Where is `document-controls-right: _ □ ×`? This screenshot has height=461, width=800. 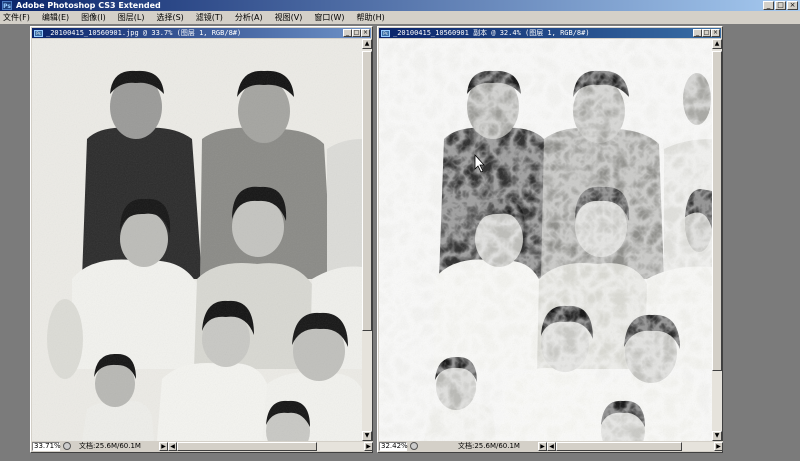 document-controls-right: _ □ × is located at coordinates (706, 33).